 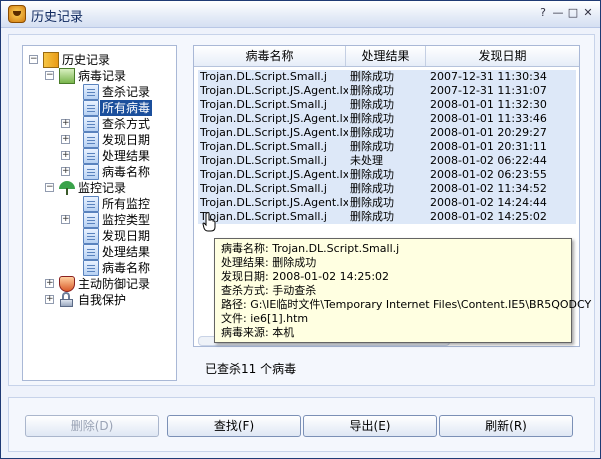 I want to click on tree-label-all-viruses: 所有病毒, so click(x=126, y=108).